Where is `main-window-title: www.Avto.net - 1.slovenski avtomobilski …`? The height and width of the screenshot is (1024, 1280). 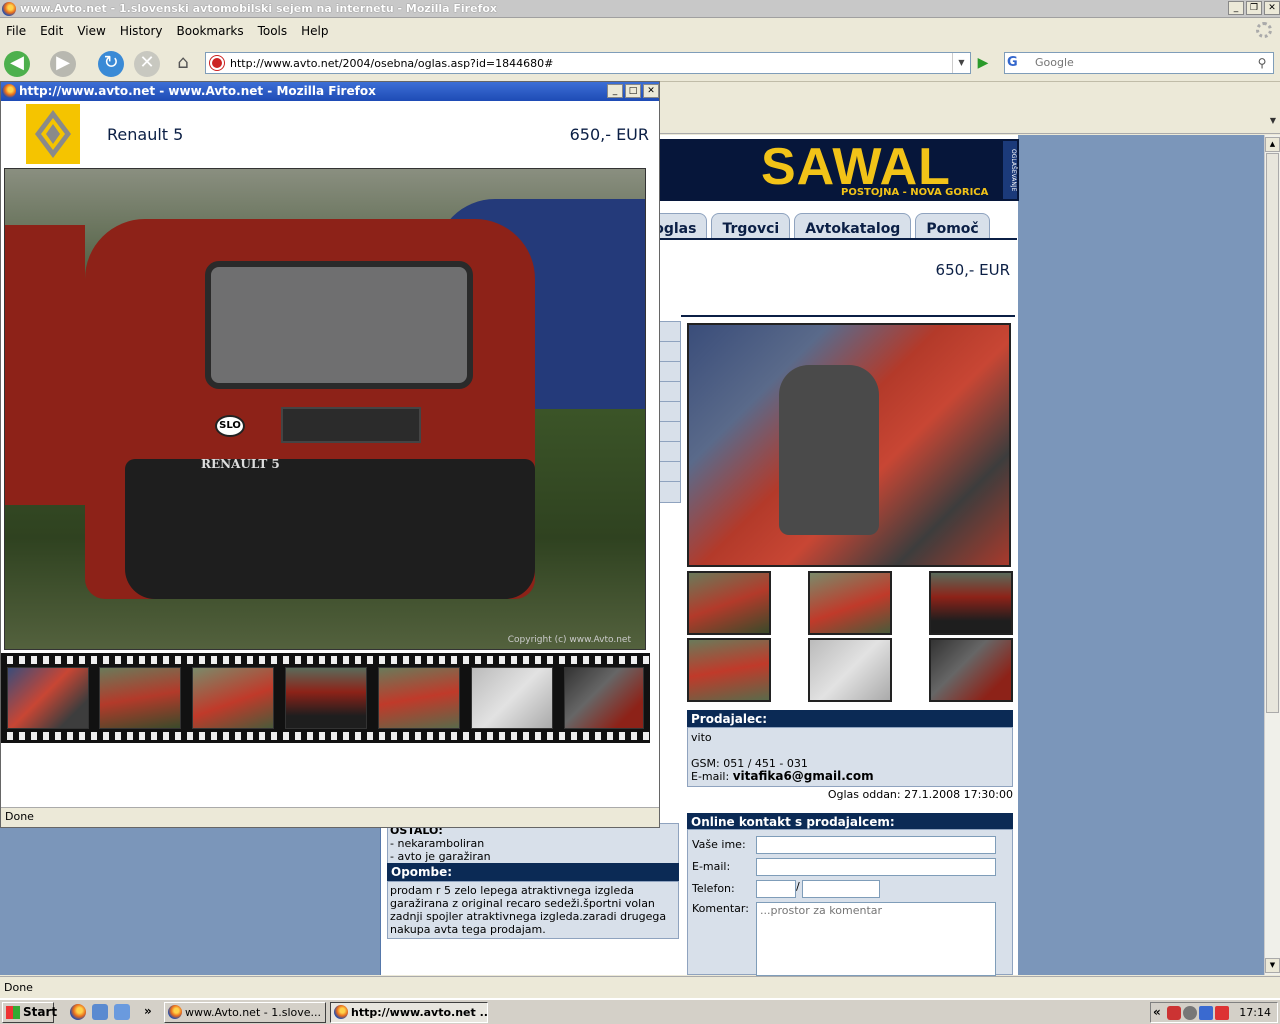 main-window-title: www.Avto.net - 1.slovenski avtomobilski … is located at coordinates (259, 8).